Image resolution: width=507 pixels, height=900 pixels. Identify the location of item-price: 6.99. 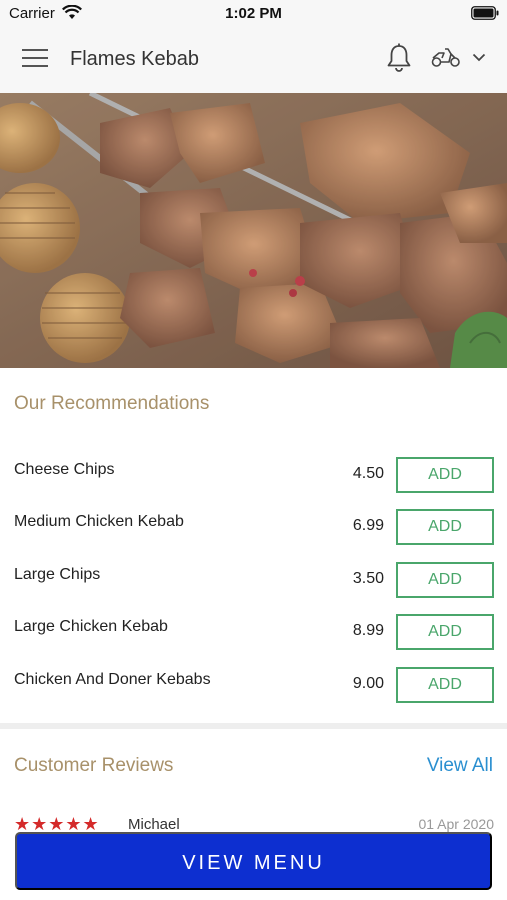
(368, 525).